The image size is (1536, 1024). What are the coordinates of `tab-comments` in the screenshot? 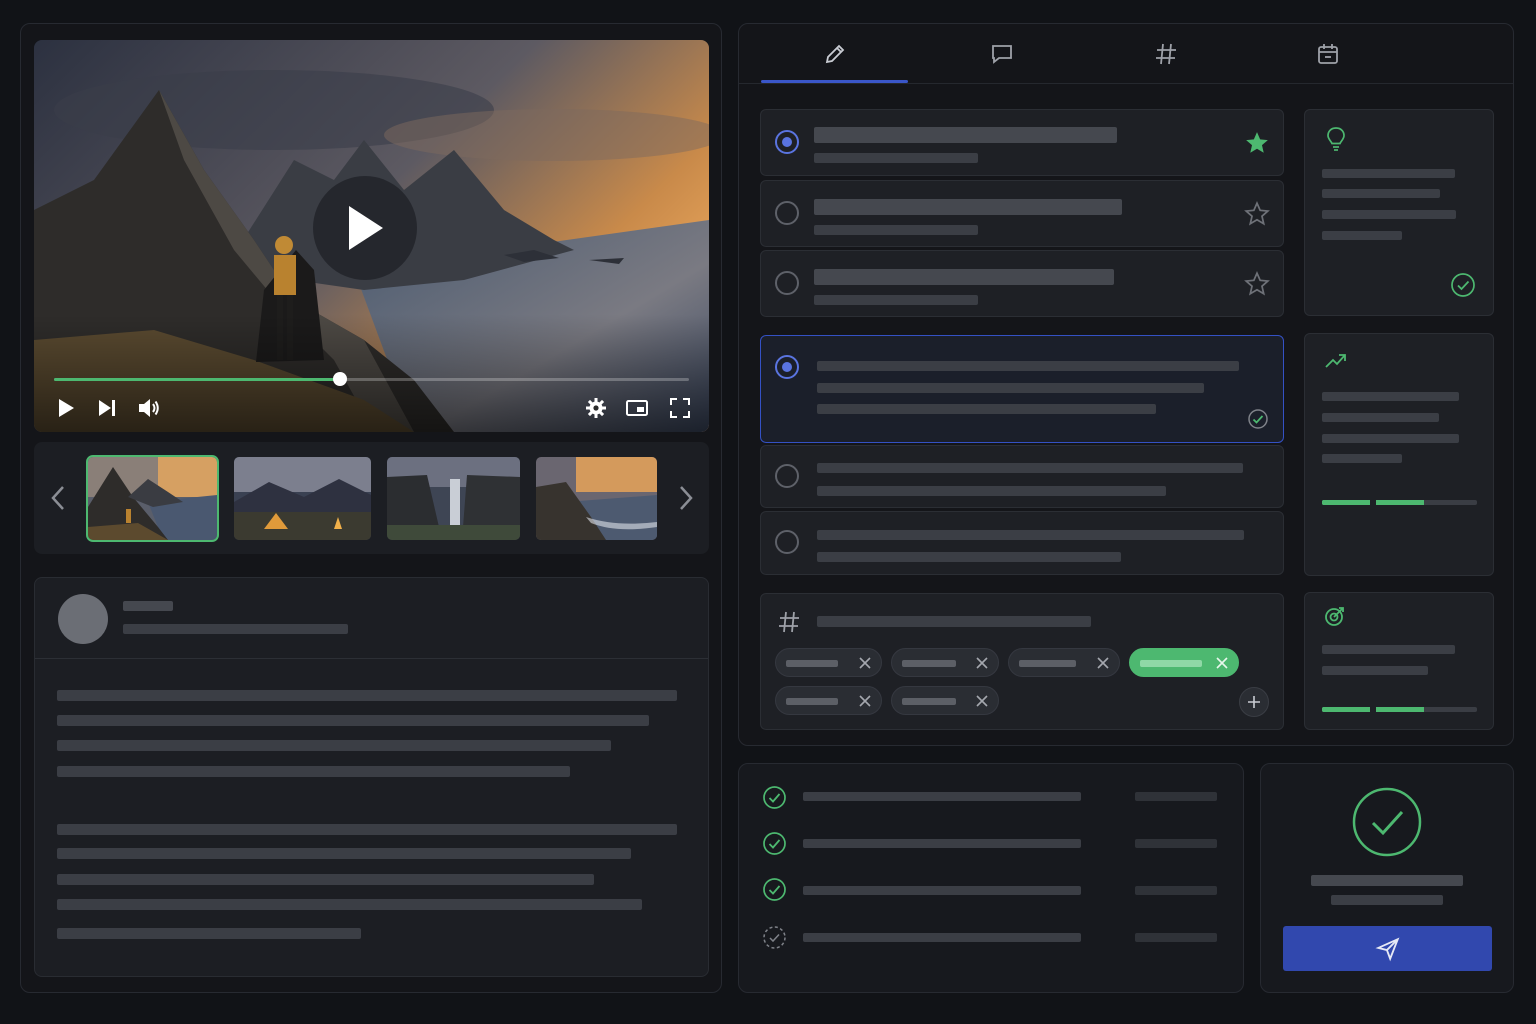 It's located at (1001, 54).